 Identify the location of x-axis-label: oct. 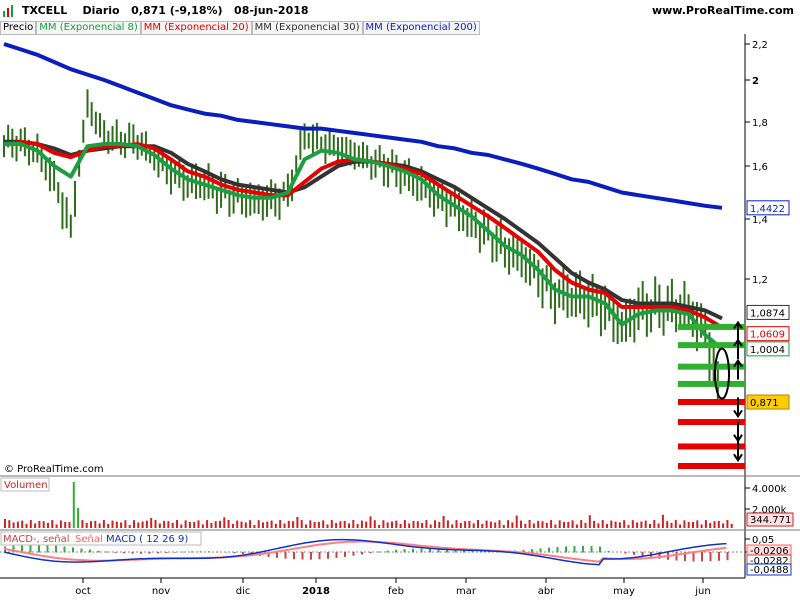
(83, 591).